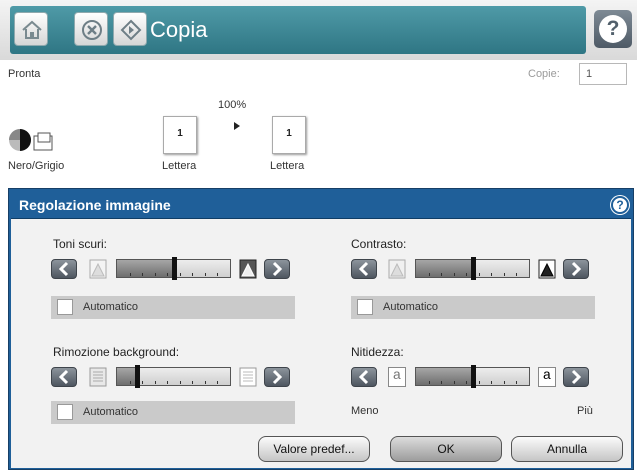  What do you see at coordinates (603, 74) in the screenshot?
I see `copies-field: 1` at bounding box center [603, 74].